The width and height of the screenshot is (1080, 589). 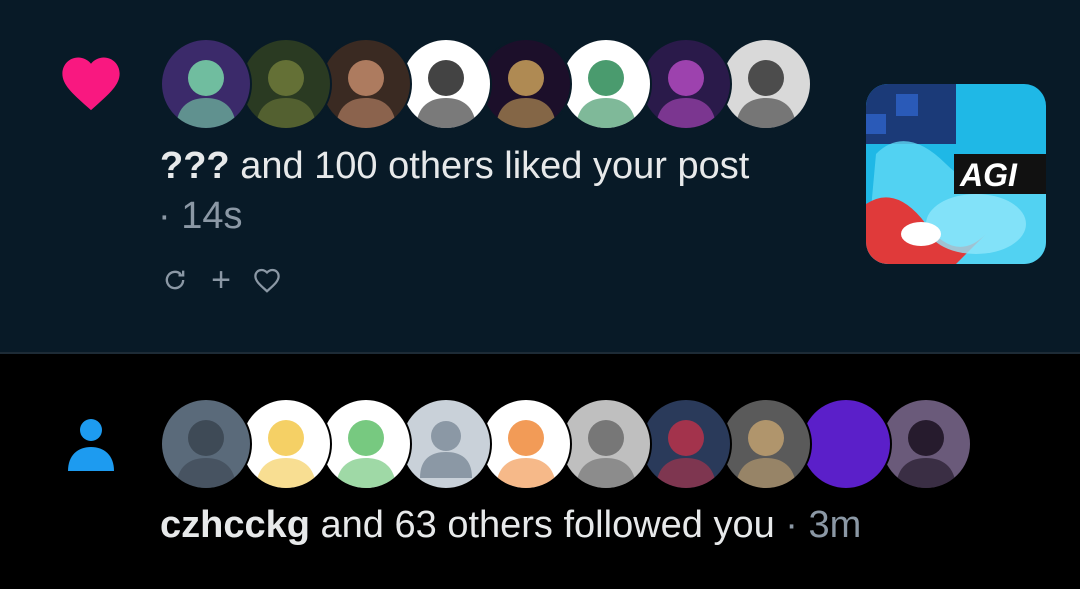 I want to click on avatar-sketch-skull, so click(x=446, y=84).